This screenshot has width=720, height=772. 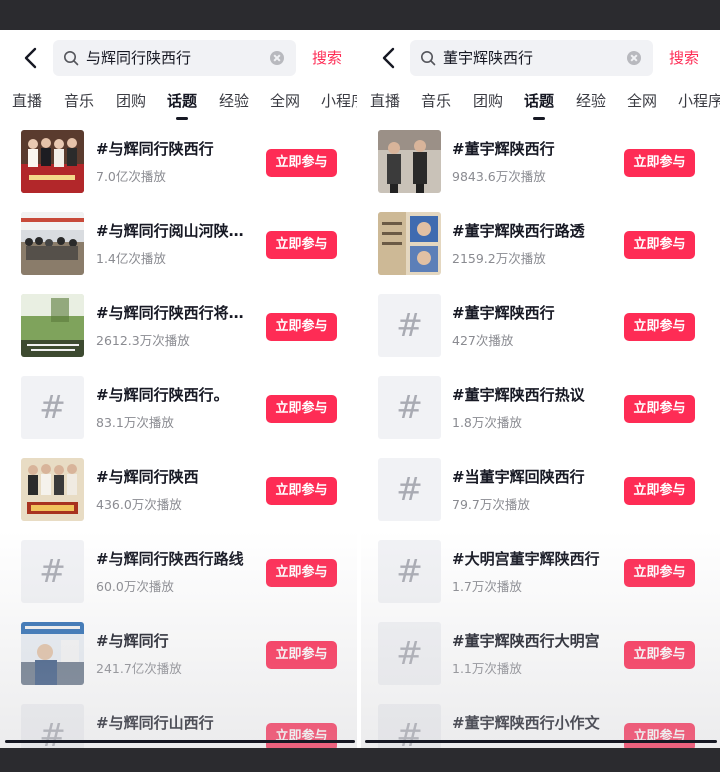 I want to click on topic-row: #与辉同行陕西 436.0万次播放 立即参与, so click(x=178, y=499).